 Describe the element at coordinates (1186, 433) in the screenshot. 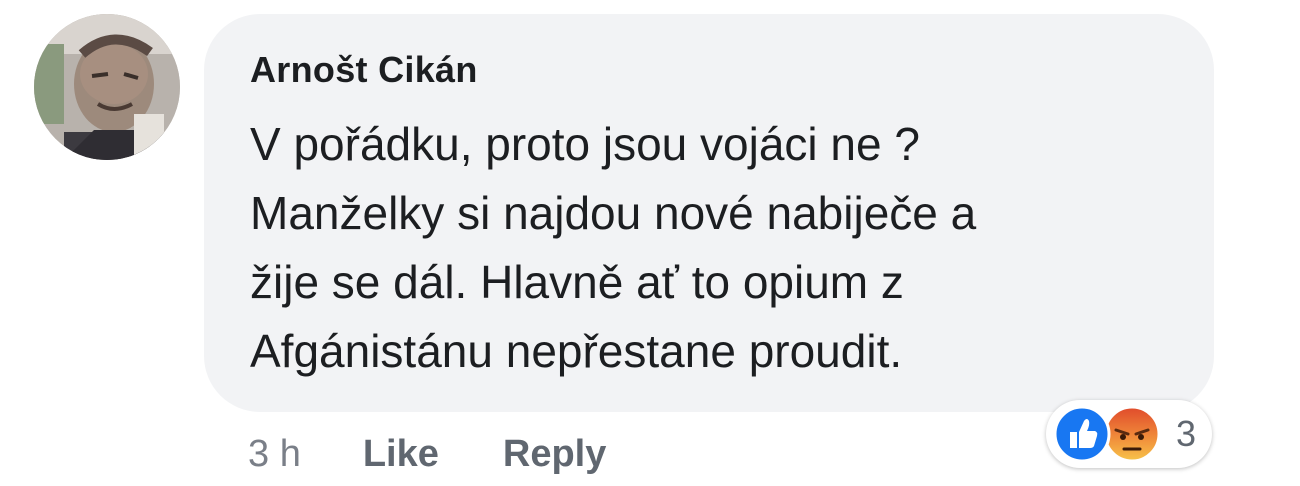

I see `reaction-count: 3` at that location.